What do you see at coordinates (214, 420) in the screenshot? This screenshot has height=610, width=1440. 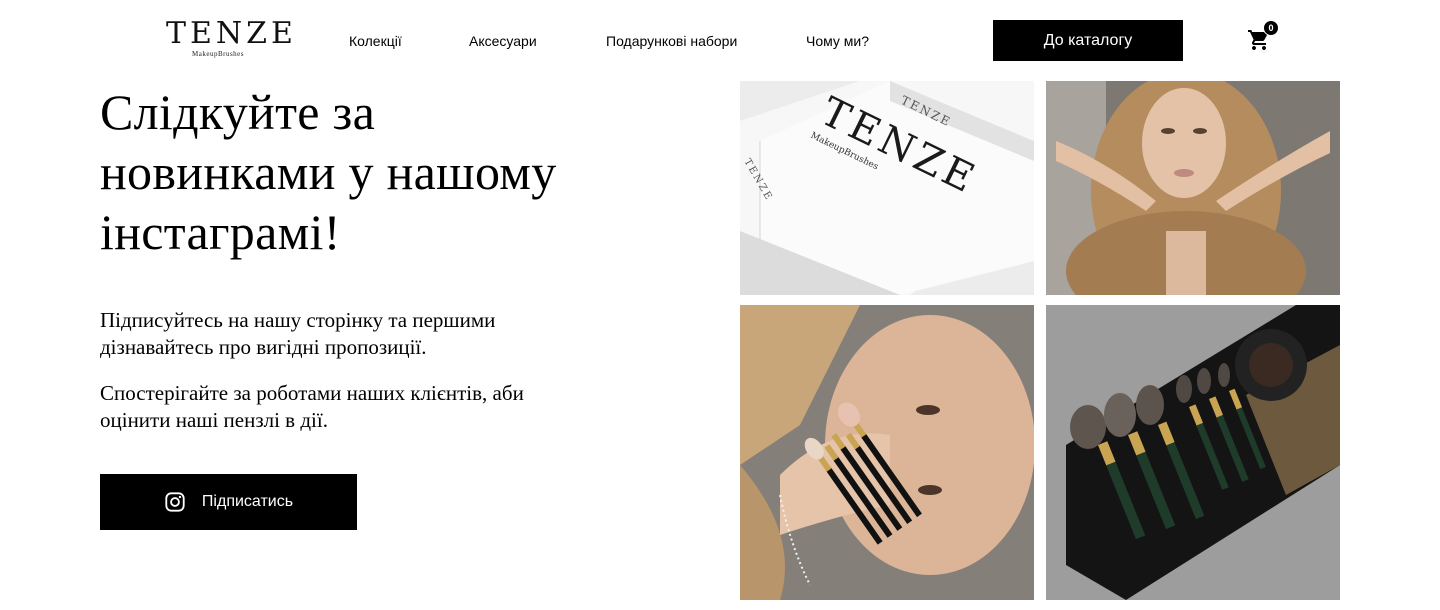 I see `paragraph-line: оцінити наші пензлі в дії.` at bounding box center [214, 420].